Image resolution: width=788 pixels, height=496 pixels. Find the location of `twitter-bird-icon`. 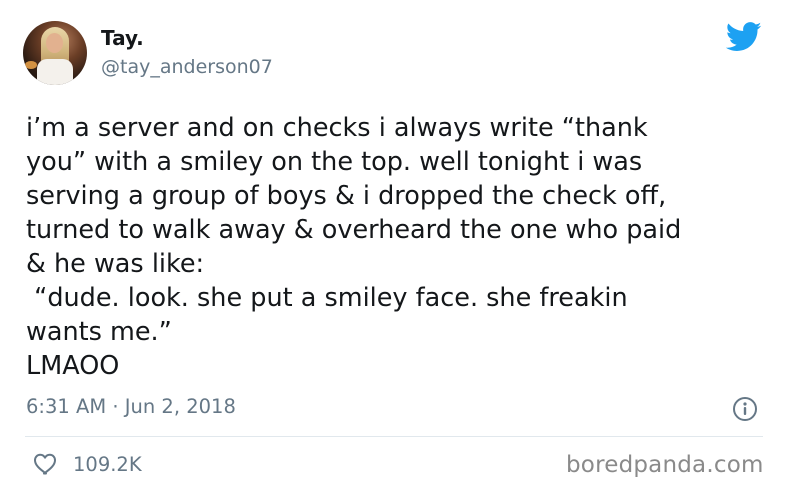

twitter-bird-icon is located at coordinates (744, 37).